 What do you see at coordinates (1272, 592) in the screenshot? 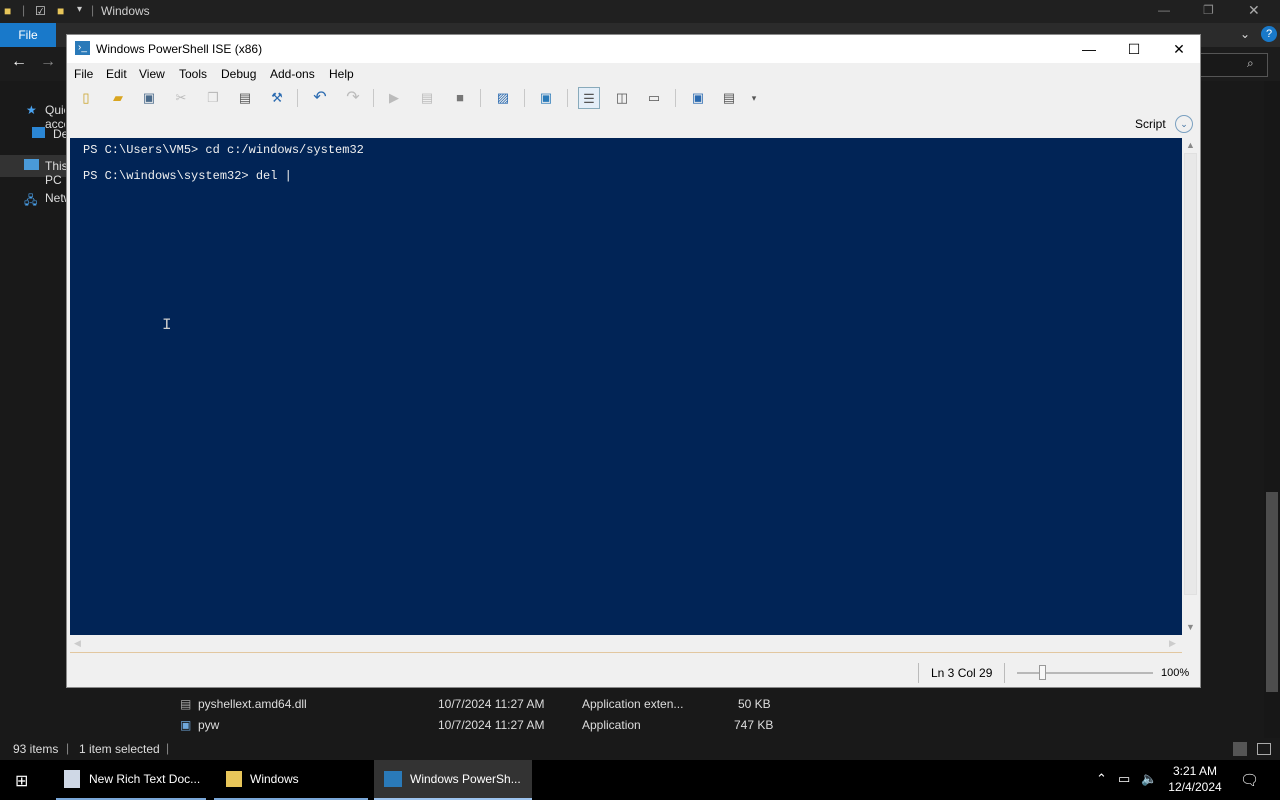
I see `explorer-scrollbar-thumb` at bounding box center [1272, 592].